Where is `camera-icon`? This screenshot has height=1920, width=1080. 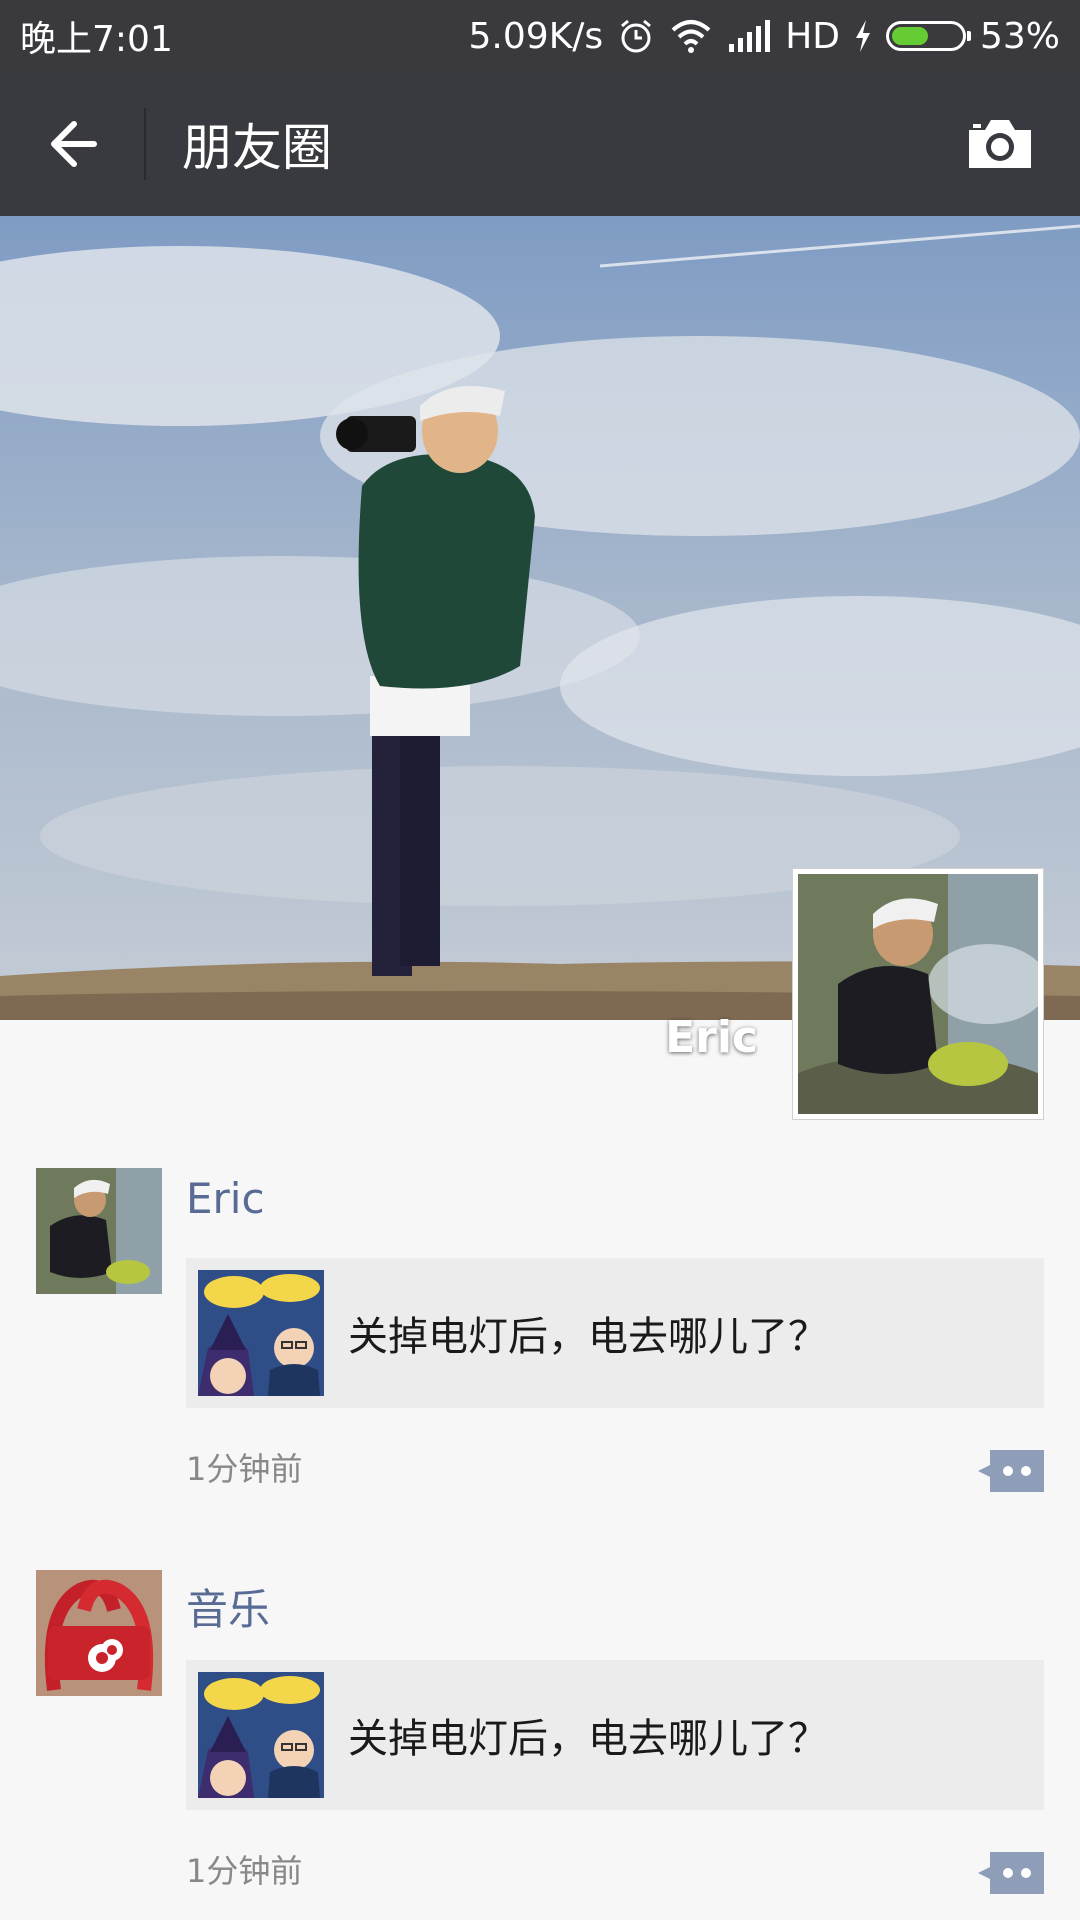 camera-icon is located at coordinates (1000, 144).